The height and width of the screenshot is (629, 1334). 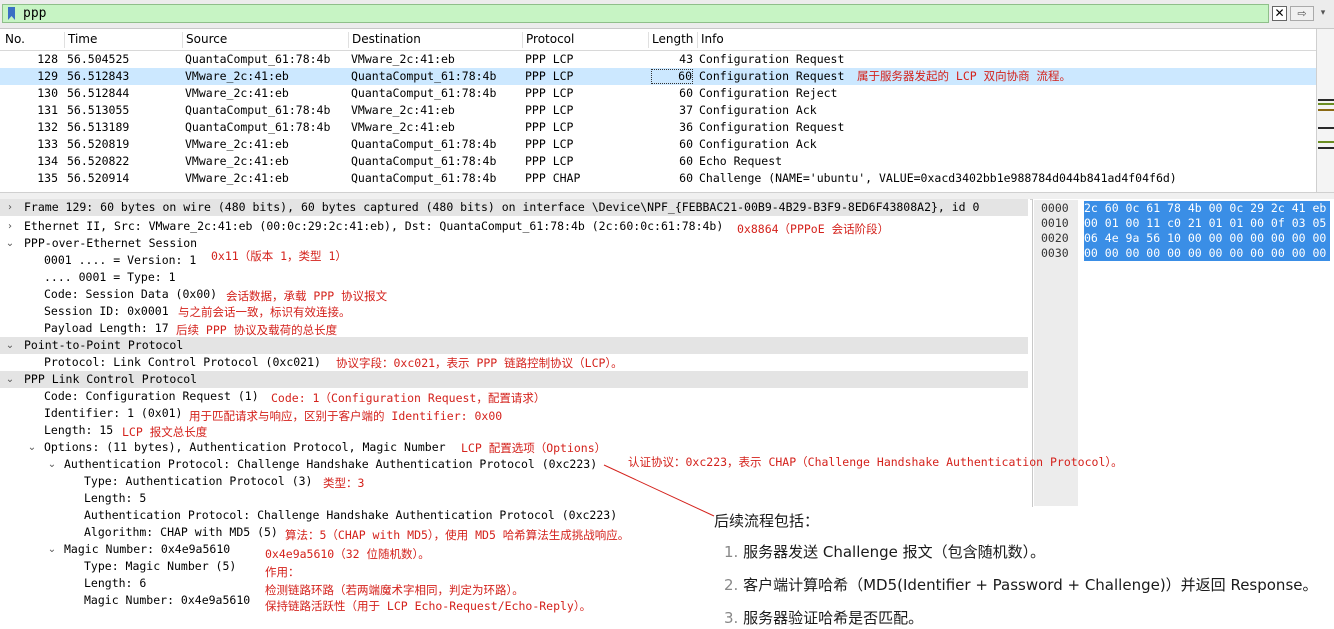 What do you see at coordinates (258, 110) in the screenshot?
I see `packet-cell-src: QuantaComput_61:78:4b` at bounding box center [258, 110].